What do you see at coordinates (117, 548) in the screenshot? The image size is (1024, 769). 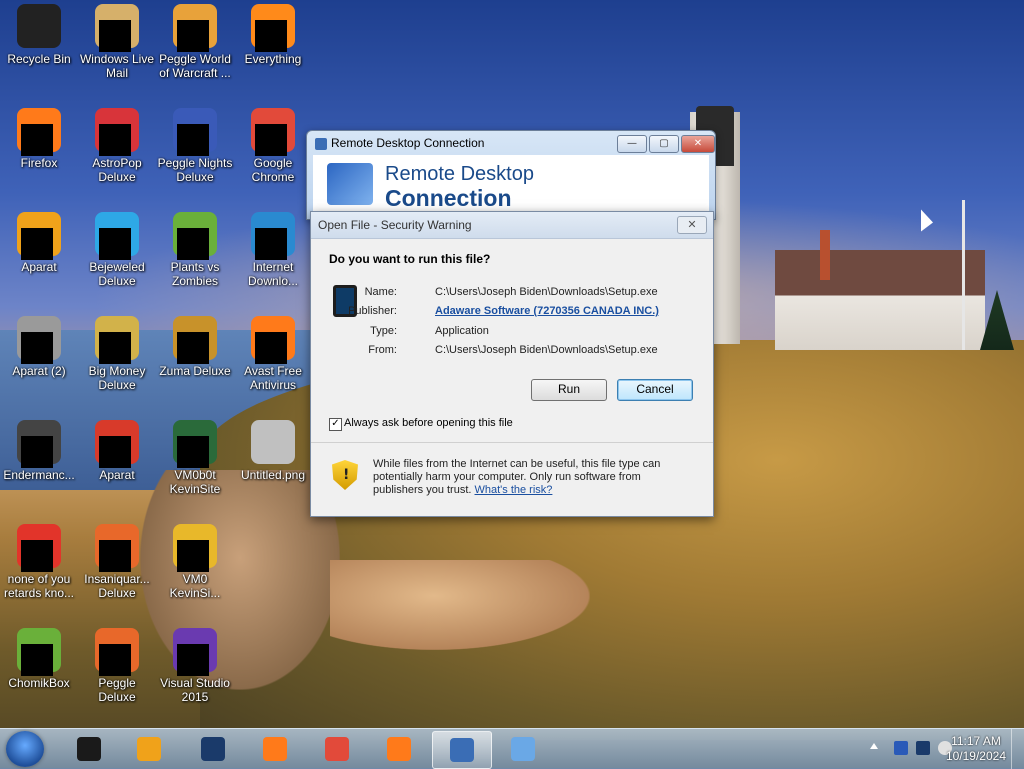 I see `insaniquarium-icon` at bounding box center [117, 548].